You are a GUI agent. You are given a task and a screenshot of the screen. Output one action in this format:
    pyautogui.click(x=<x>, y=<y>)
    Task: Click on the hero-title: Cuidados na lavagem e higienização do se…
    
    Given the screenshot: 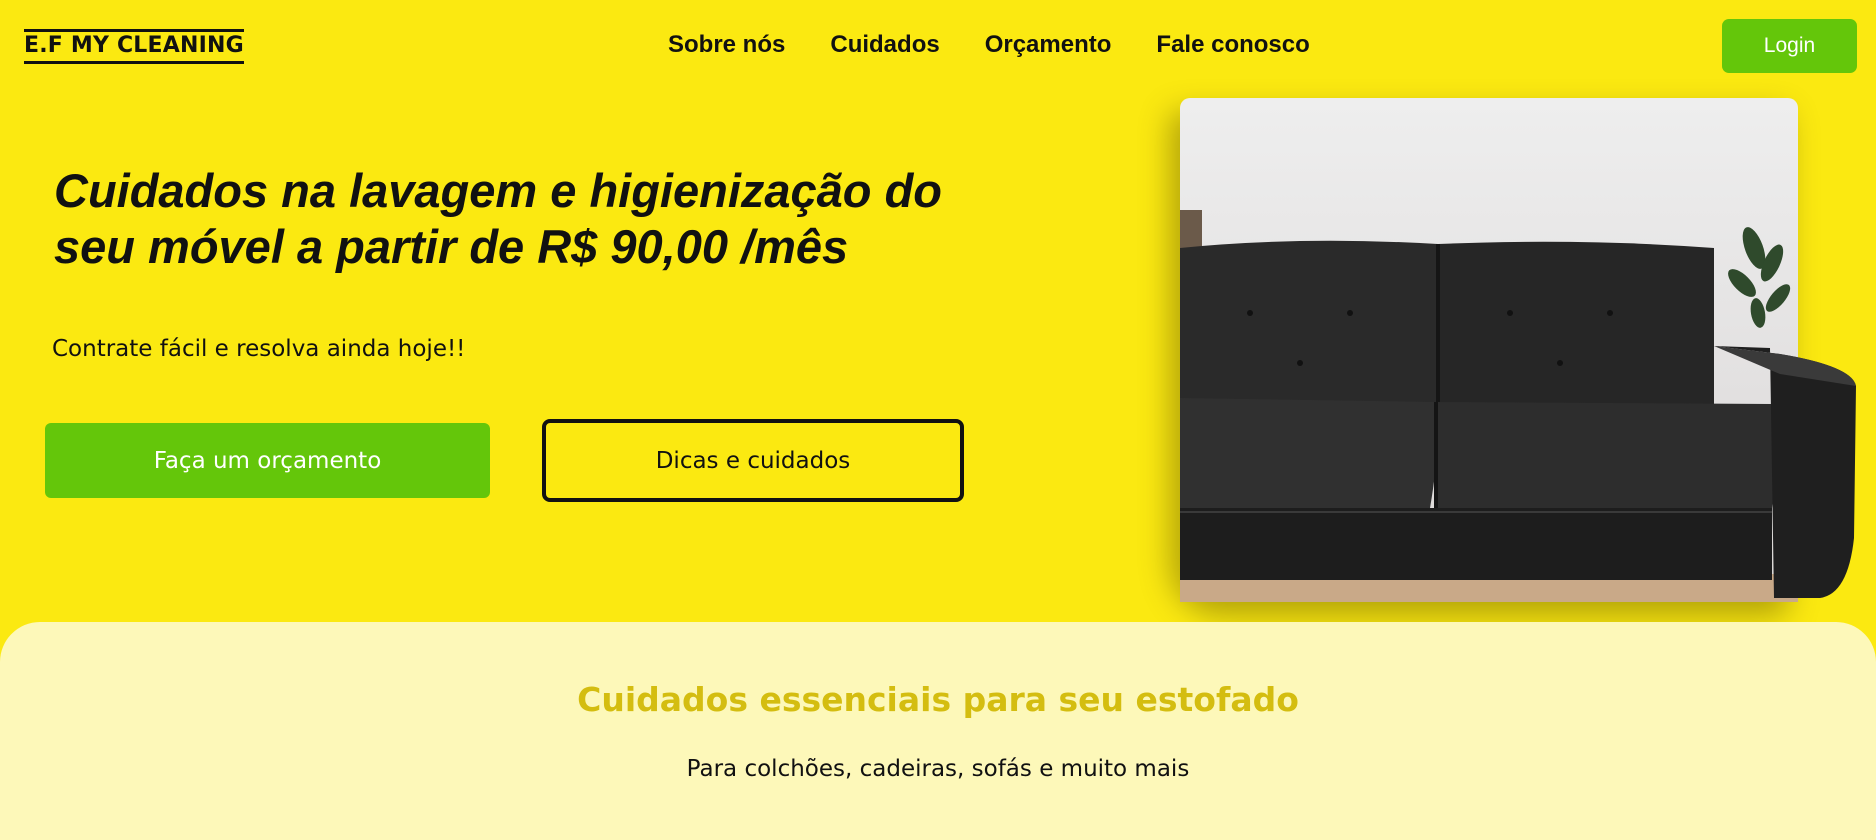 What is the action you would take?
    pyautogui.click(x=534, y=219)
    